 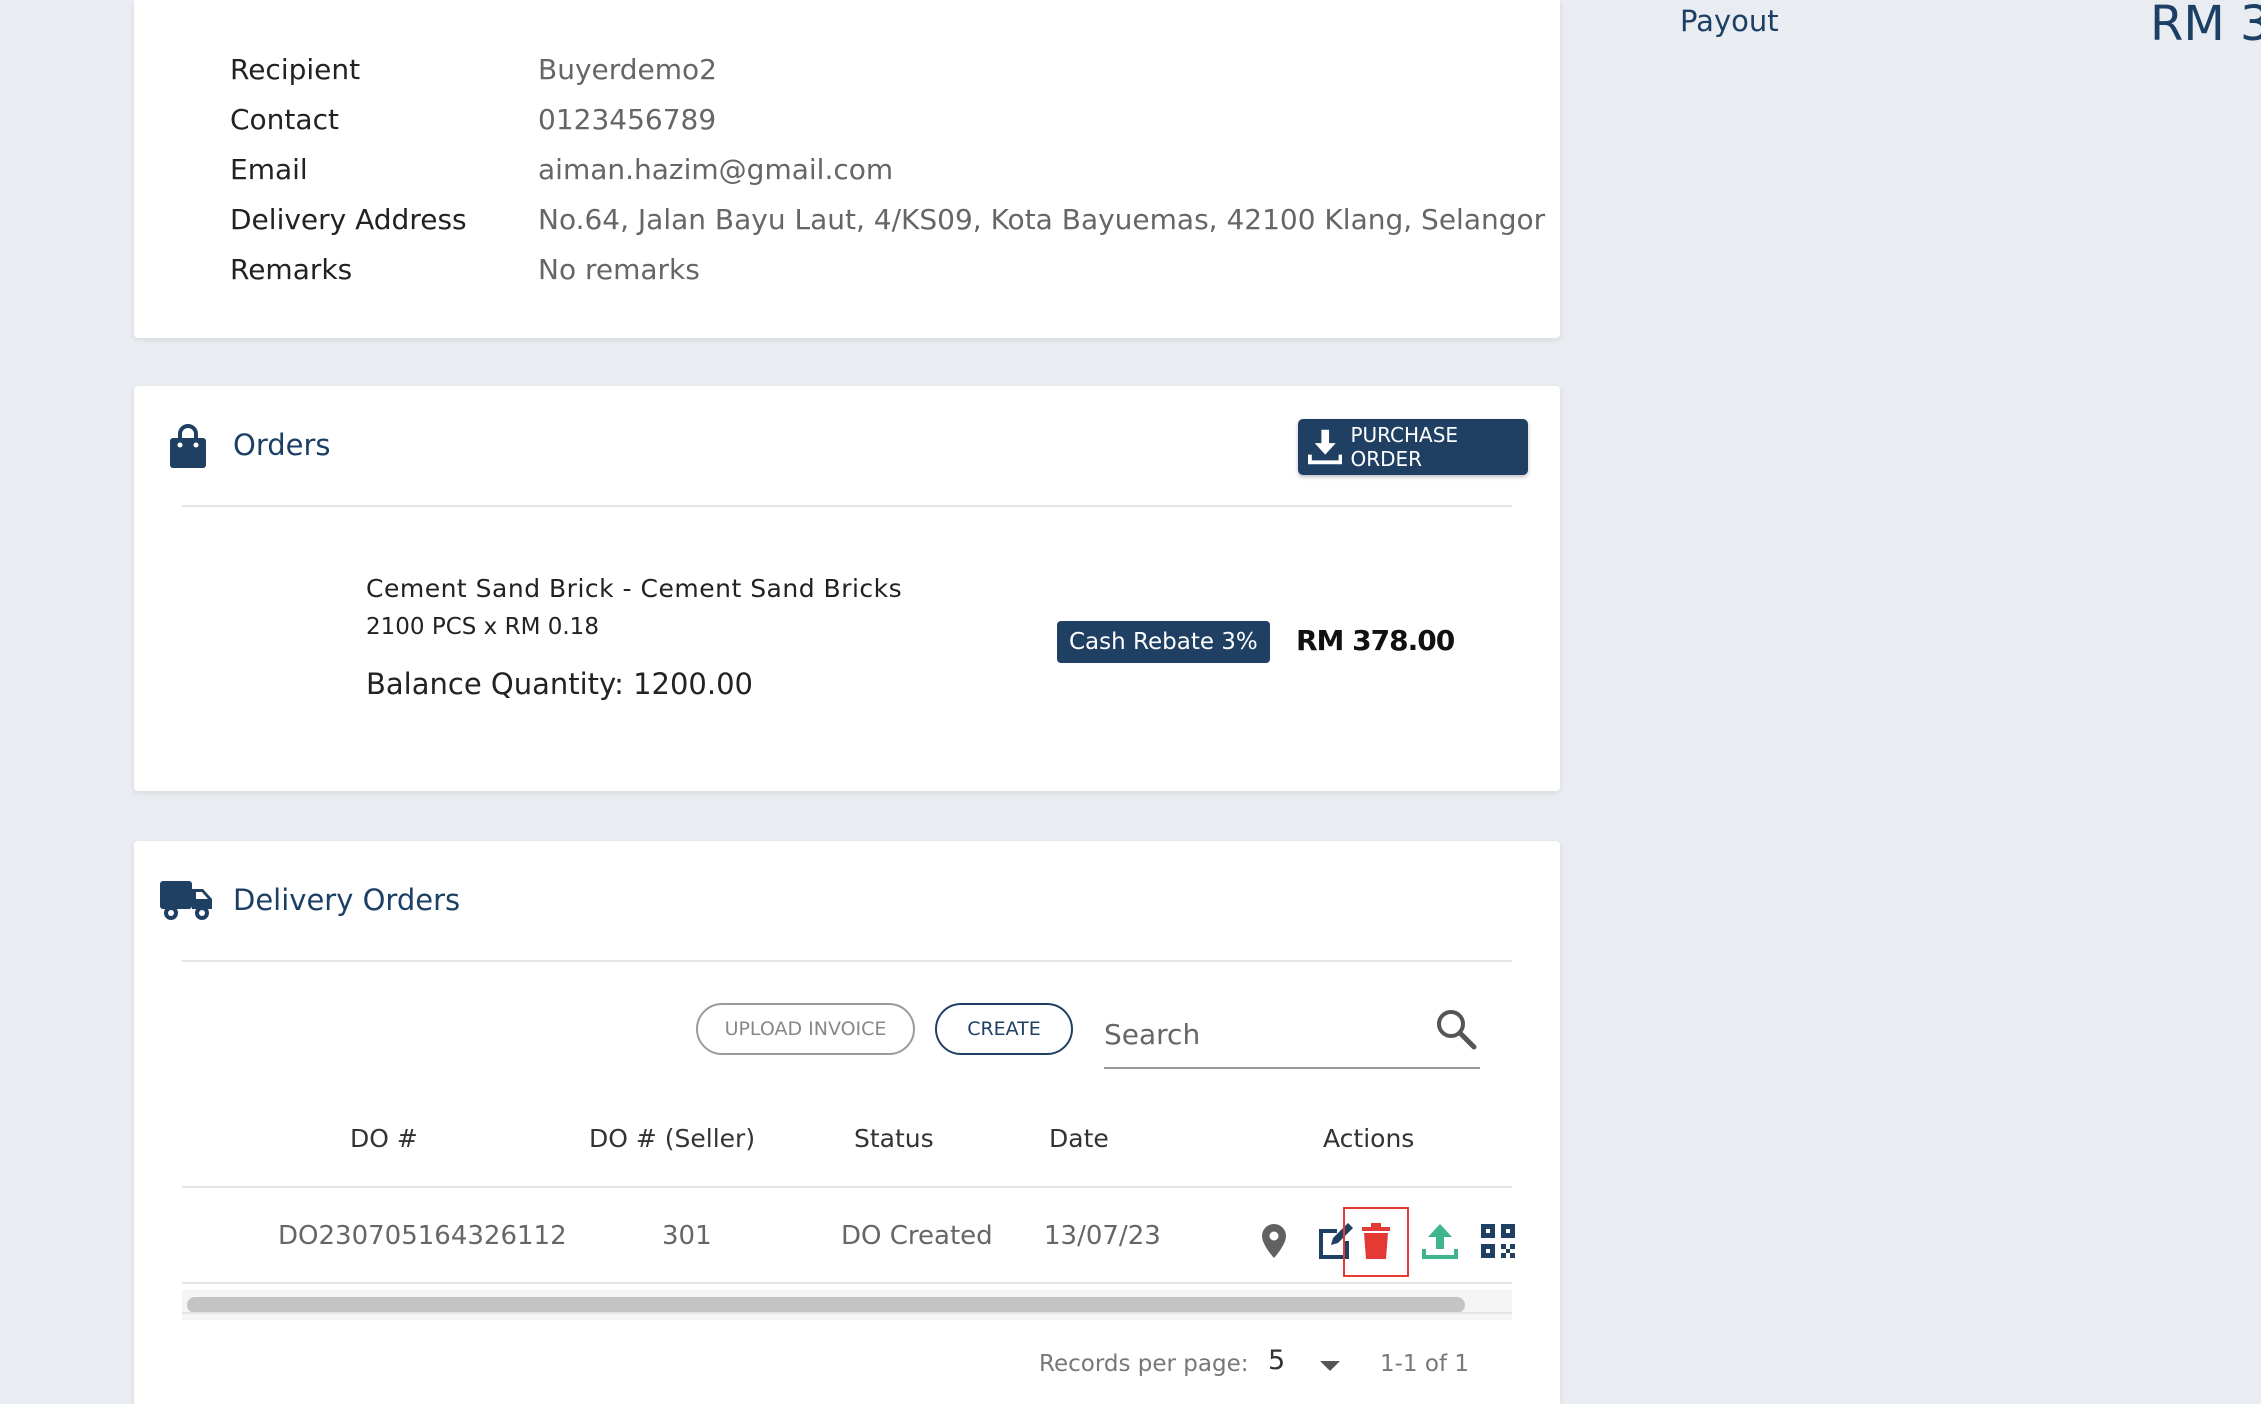 I want to click on cash-rebate-badge: Cash Rebate 3%, so click(x=1163, y=642).